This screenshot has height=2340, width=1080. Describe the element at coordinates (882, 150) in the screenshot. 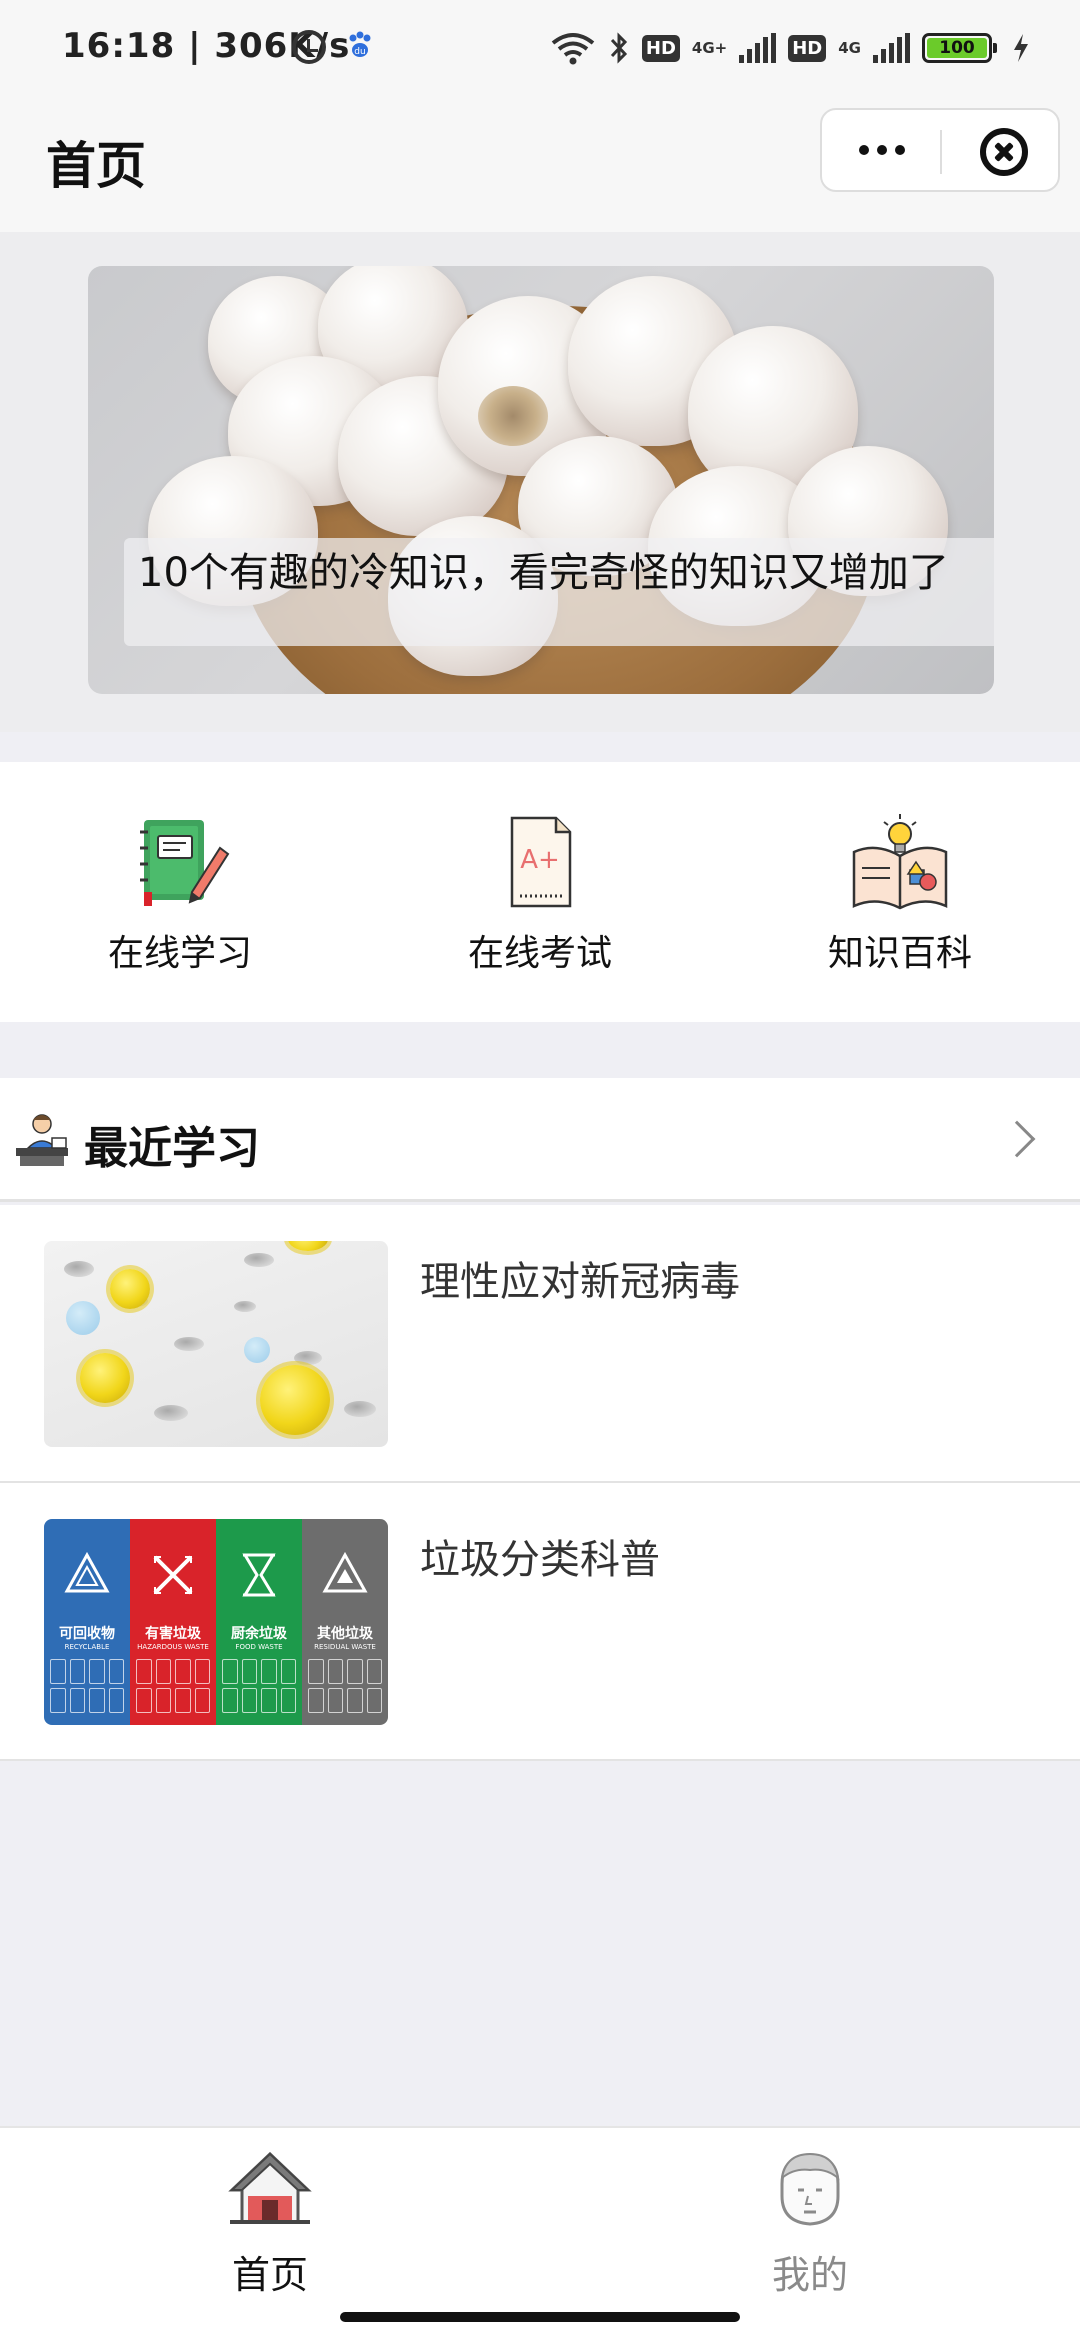

I see `more-dots-icon` at that location.